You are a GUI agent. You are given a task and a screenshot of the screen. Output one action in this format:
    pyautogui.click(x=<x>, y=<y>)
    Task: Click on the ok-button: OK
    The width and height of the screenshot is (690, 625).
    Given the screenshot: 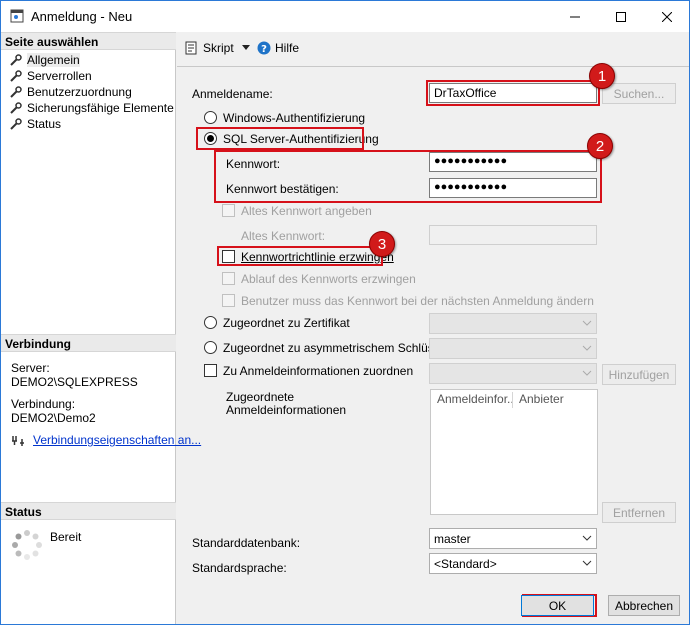 What is the action you would take?
    pyautogui.click(x=557, y=605)
    